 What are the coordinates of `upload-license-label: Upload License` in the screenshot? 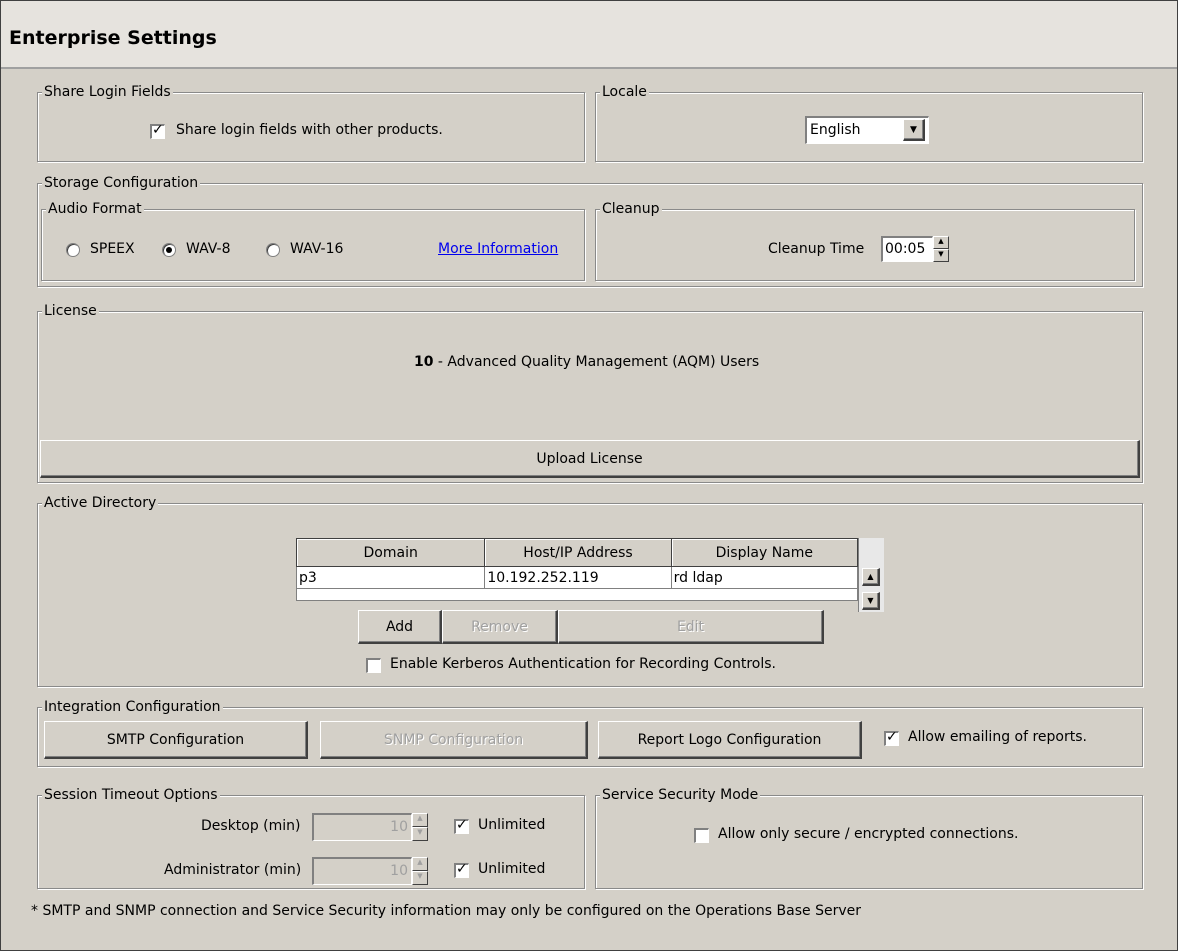 It's located at (589, 458).